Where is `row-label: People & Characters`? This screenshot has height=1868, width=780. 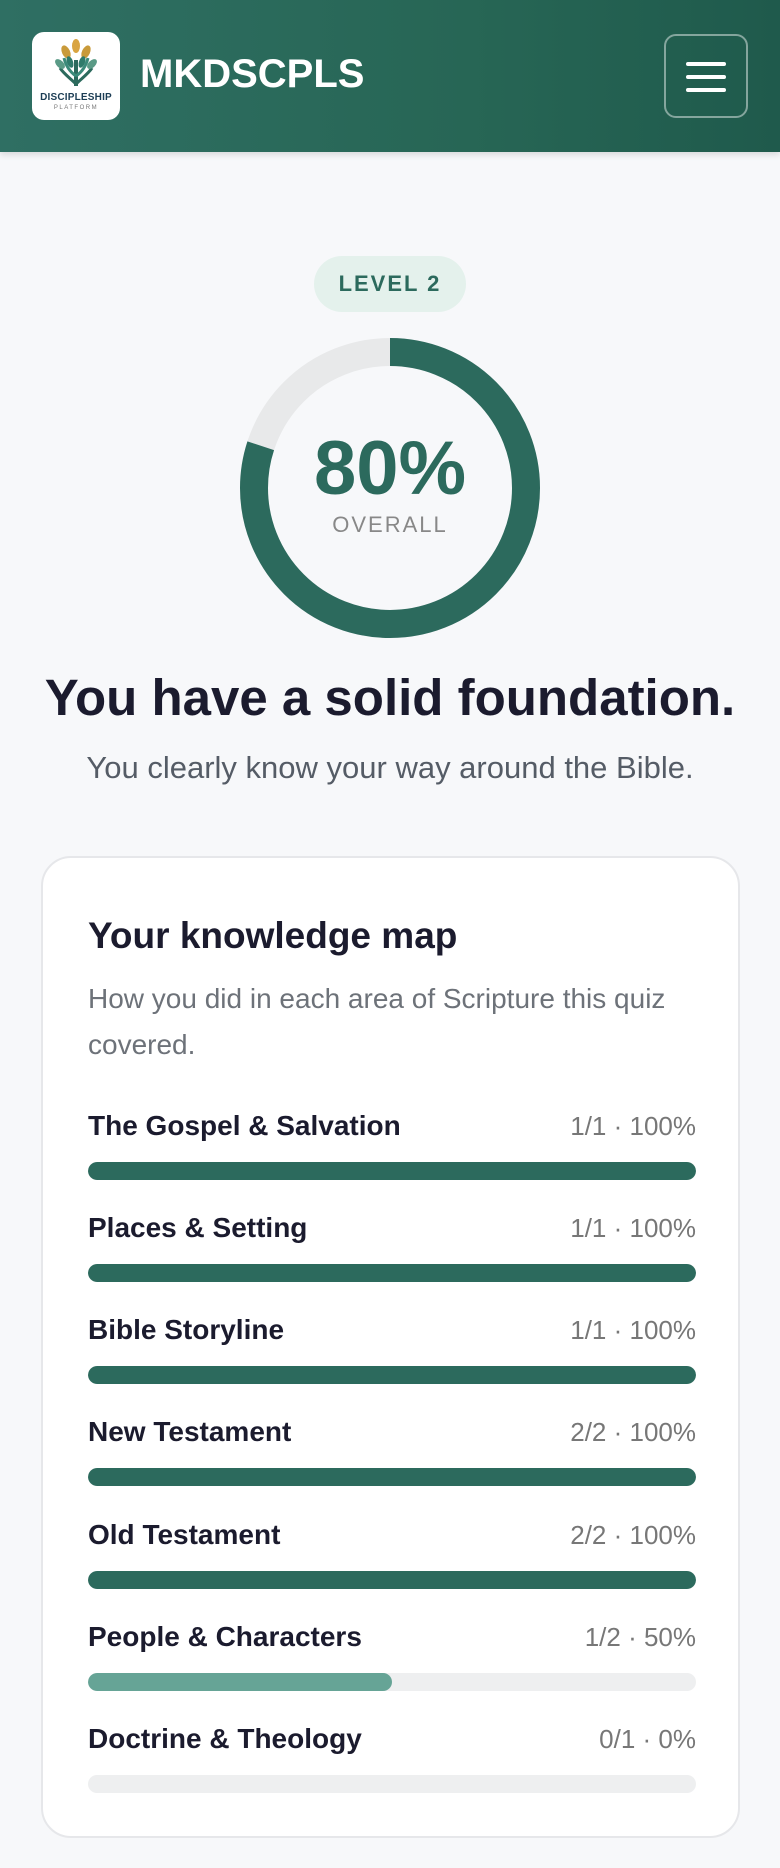
row-label: People & Characters is located at coordinates (225, 1636).